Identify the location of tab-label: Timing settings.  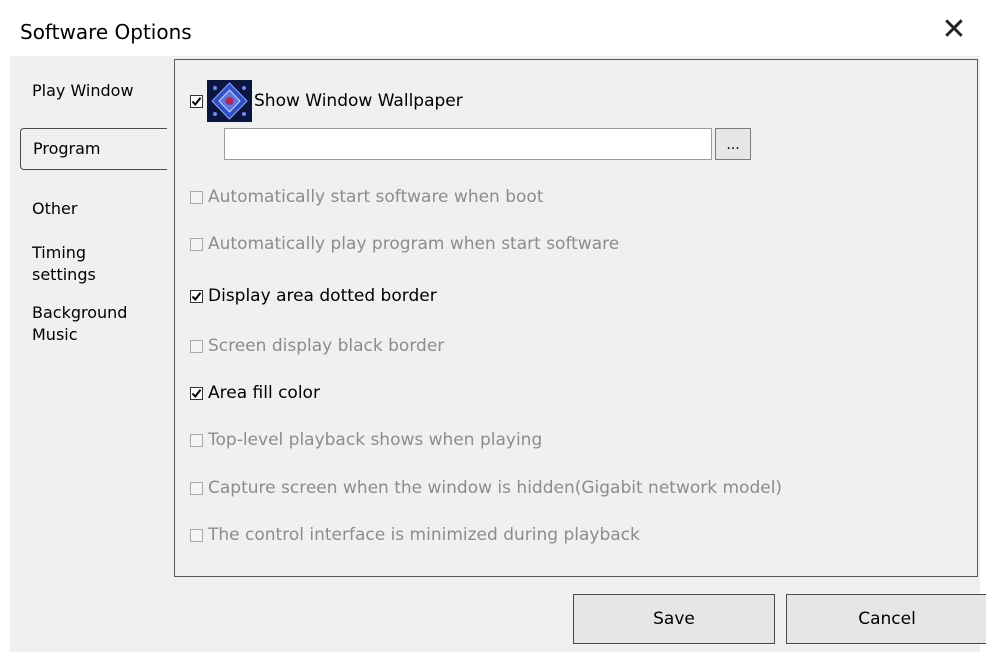
(64, 263).